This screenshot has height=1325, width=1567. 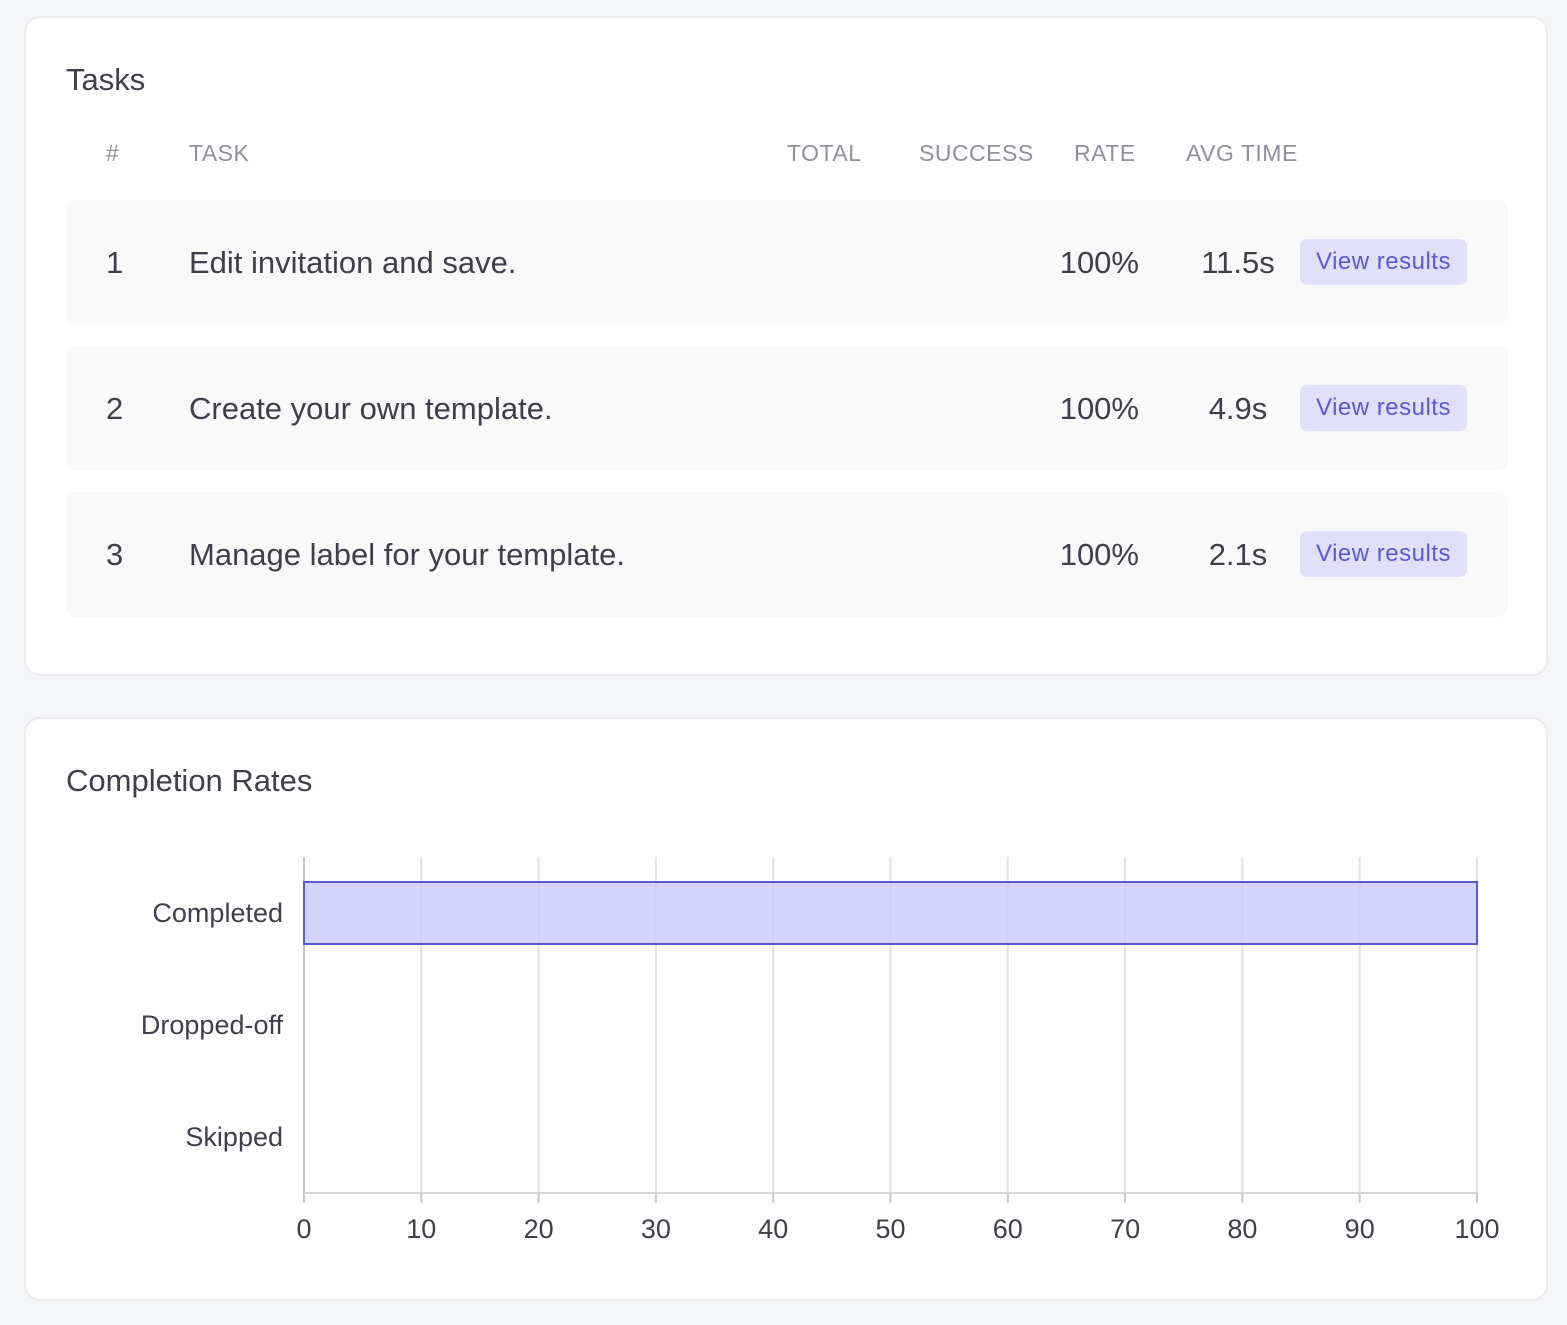 What do you see at coordinates (786, 155) in the screenshot?
I see `tasks-table-header: # TASK TOTAL SUCCESS RATE AVG TIME` at bounding box center [786, 155].